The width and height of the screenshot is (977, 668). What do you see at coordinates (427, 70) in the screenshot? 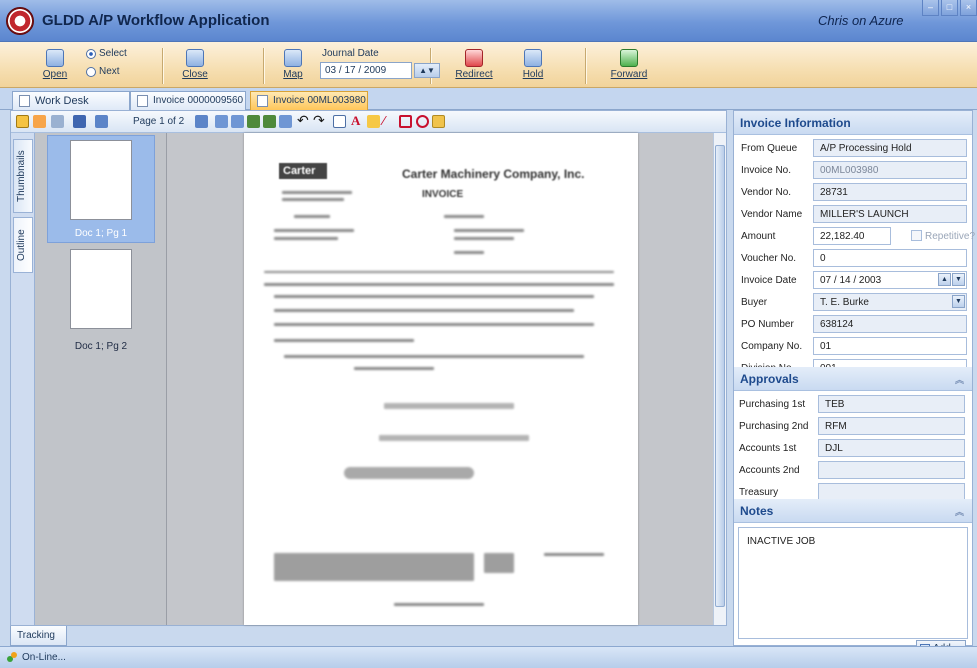
I see `journal-date-spinner: ▲▼` at bounding box center [427, 70].